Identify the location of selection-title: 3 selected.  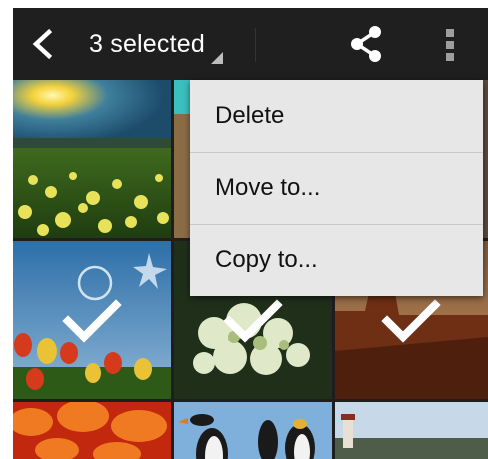
(147, 44).